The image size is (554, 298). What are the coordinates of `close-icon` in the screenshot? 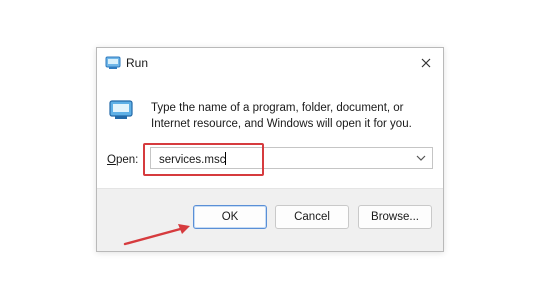 It's located at (426, 63).